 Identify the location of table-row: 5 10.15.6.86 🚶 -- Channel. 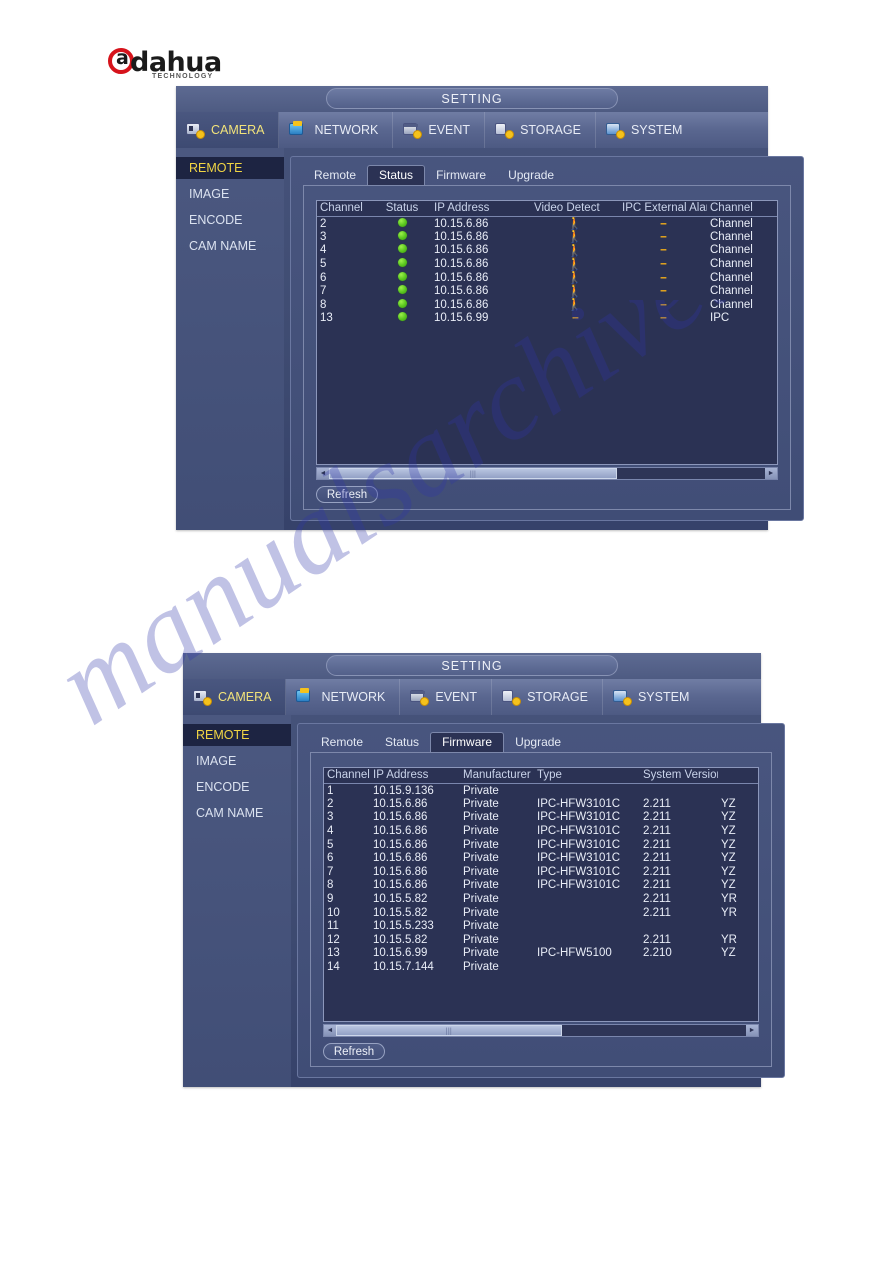
(547, 264).